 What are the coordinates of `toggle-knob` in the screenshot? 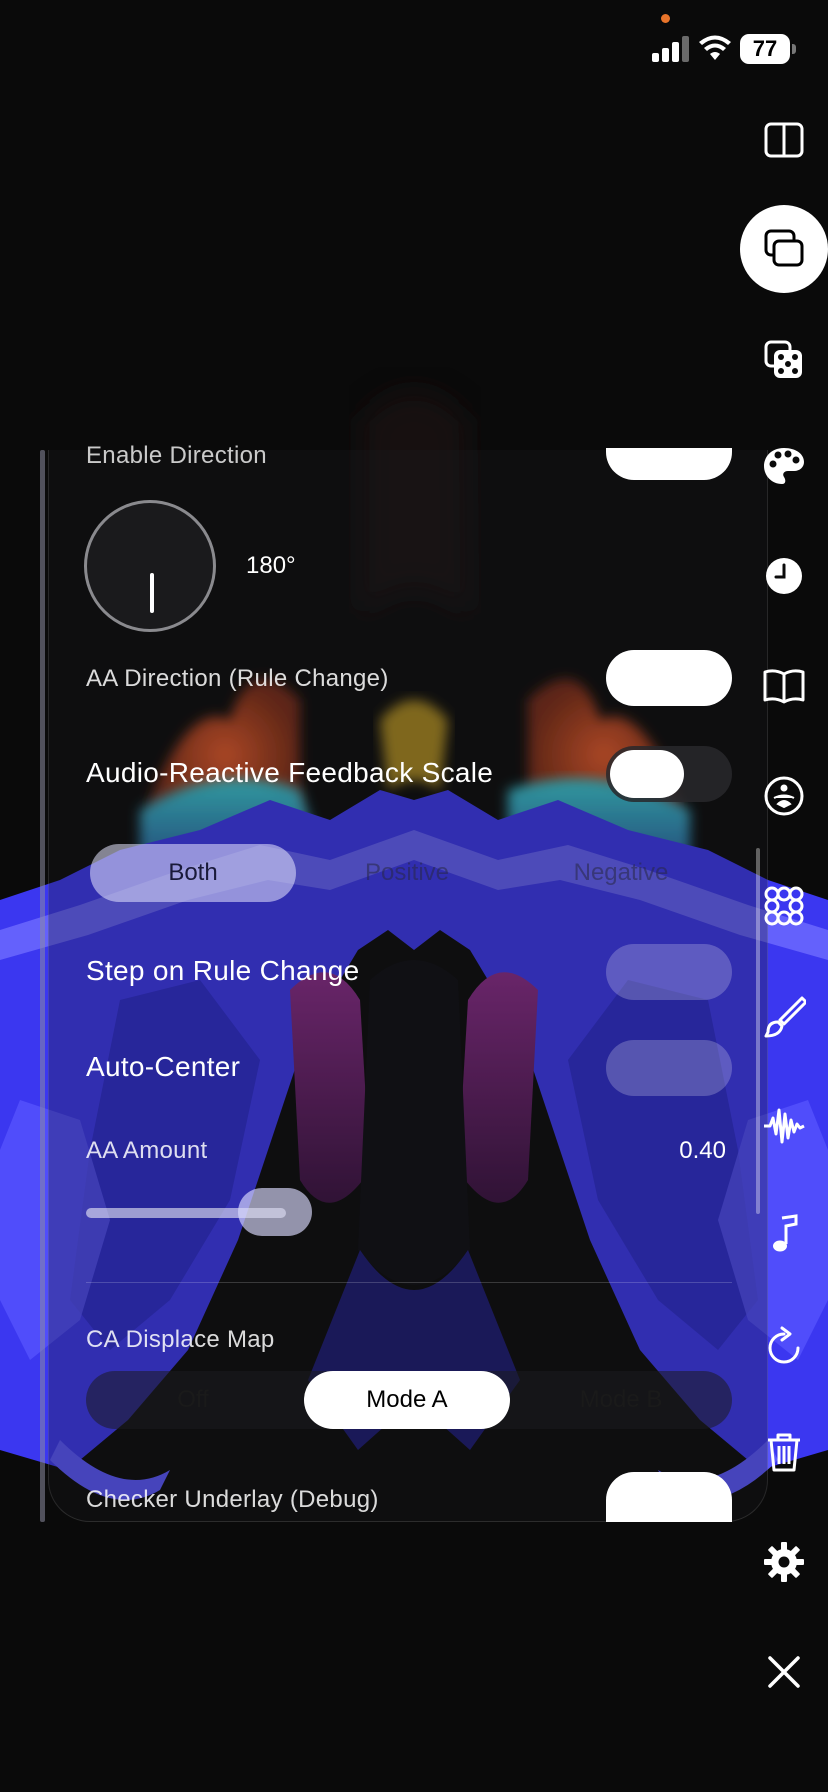 It's located at (647, 774).